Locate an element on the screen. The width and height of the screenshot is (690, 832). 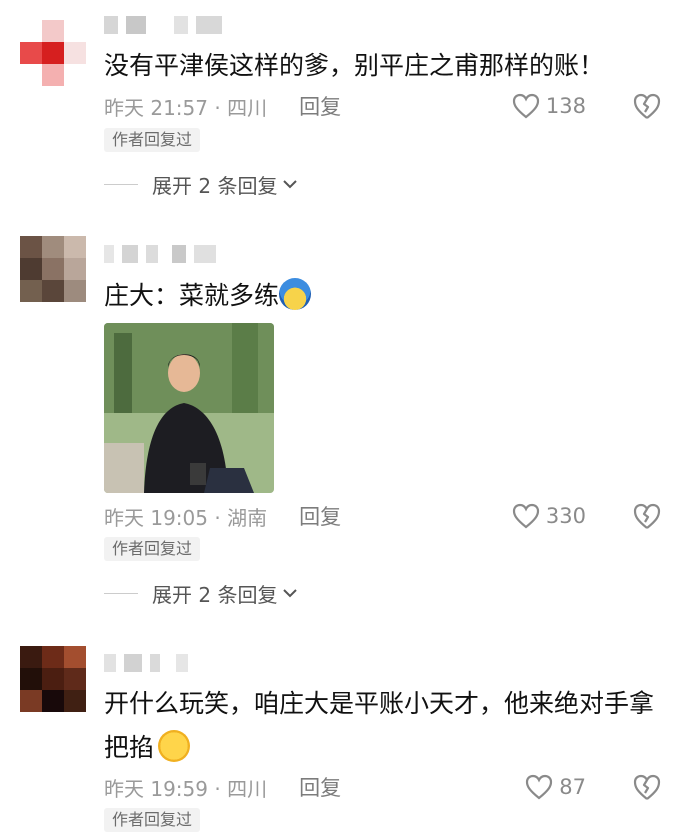
like-count: 138 is located at coordinates (565, 106).